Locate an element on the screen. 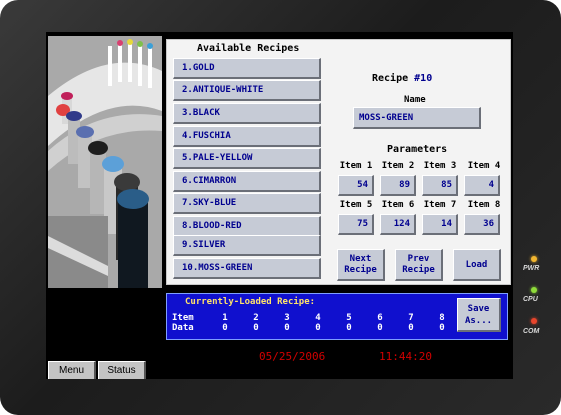  loaded-recipe-title: Currently-Loaded Recipe: is located at coordinates (250, 302).